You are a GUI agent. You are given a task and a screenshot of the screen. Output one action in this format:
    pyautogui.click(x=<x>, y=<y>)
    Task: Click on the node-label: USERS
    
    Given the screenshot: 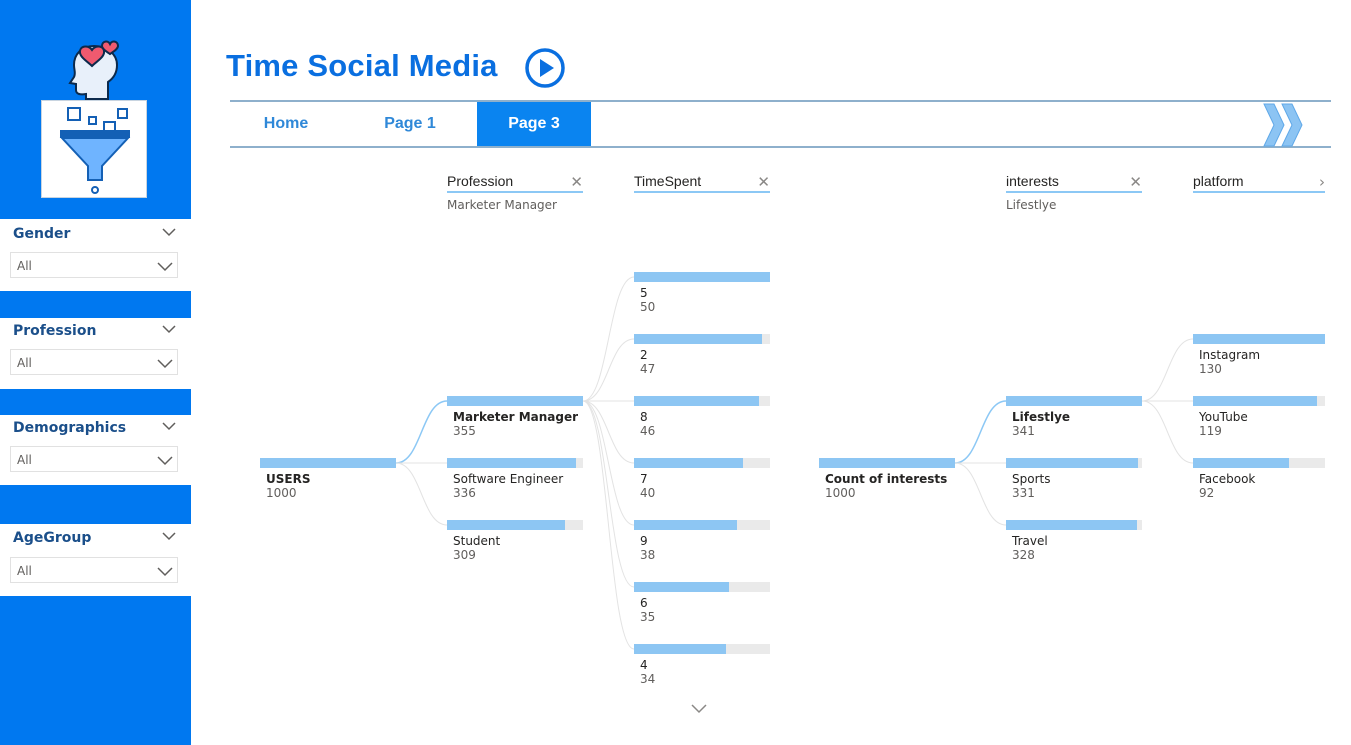 What is the action you would take?
    pyautogui.click(x=288, y=479)
    